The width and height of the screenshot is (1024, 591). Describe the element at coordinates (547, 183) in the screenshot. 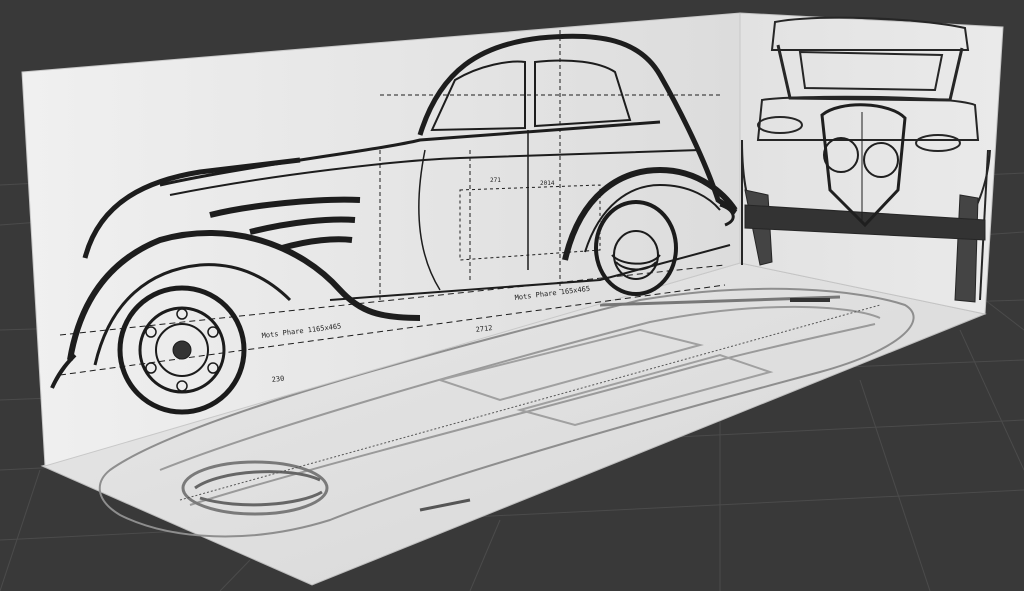

I see `dimension-label: 2014` at that location.